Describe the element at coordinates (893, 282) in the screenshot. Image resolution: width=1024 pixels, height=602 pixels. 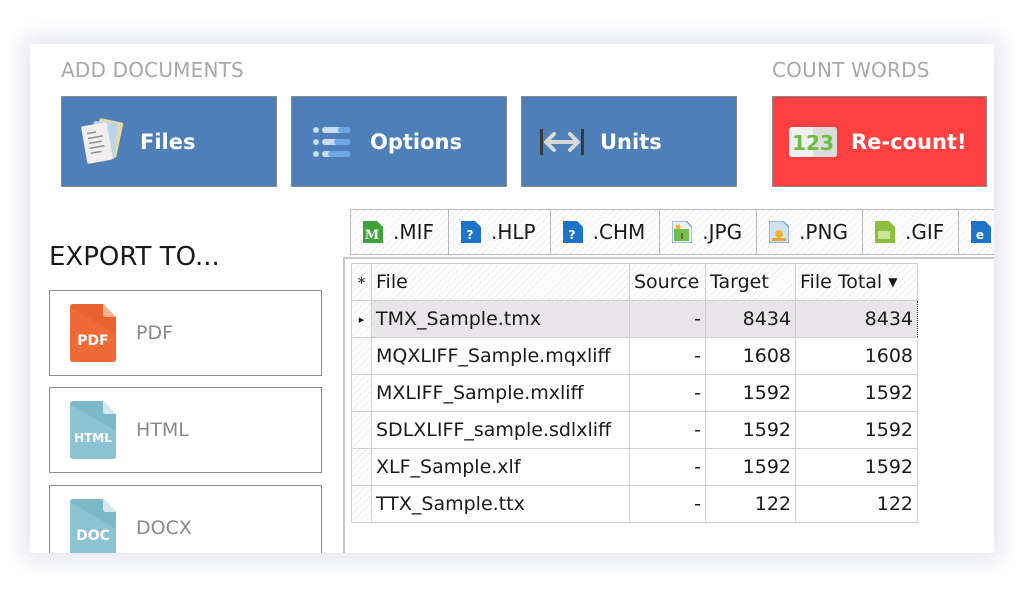
I see `sort-descending-icon: ▼` at that location.